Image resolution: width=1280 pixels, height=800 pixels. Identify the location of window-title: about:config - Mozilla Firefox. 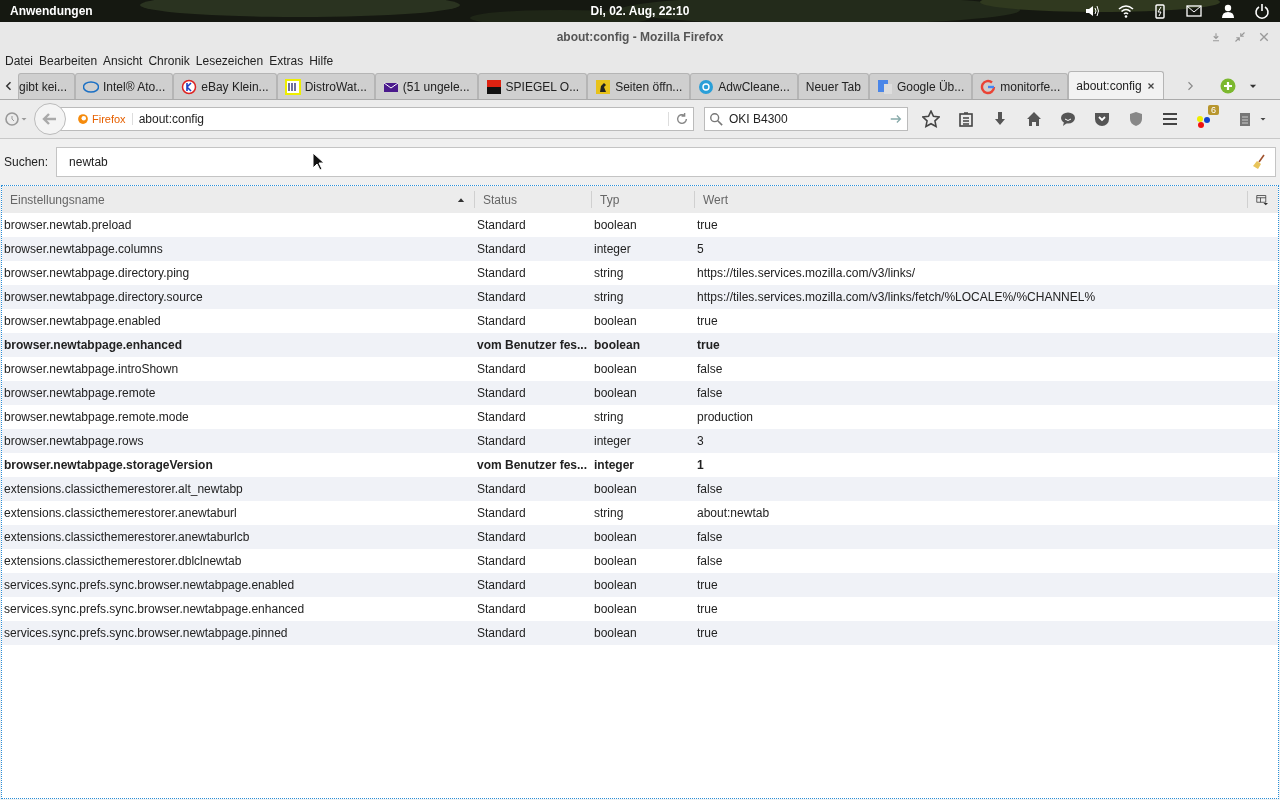
(640, 37).